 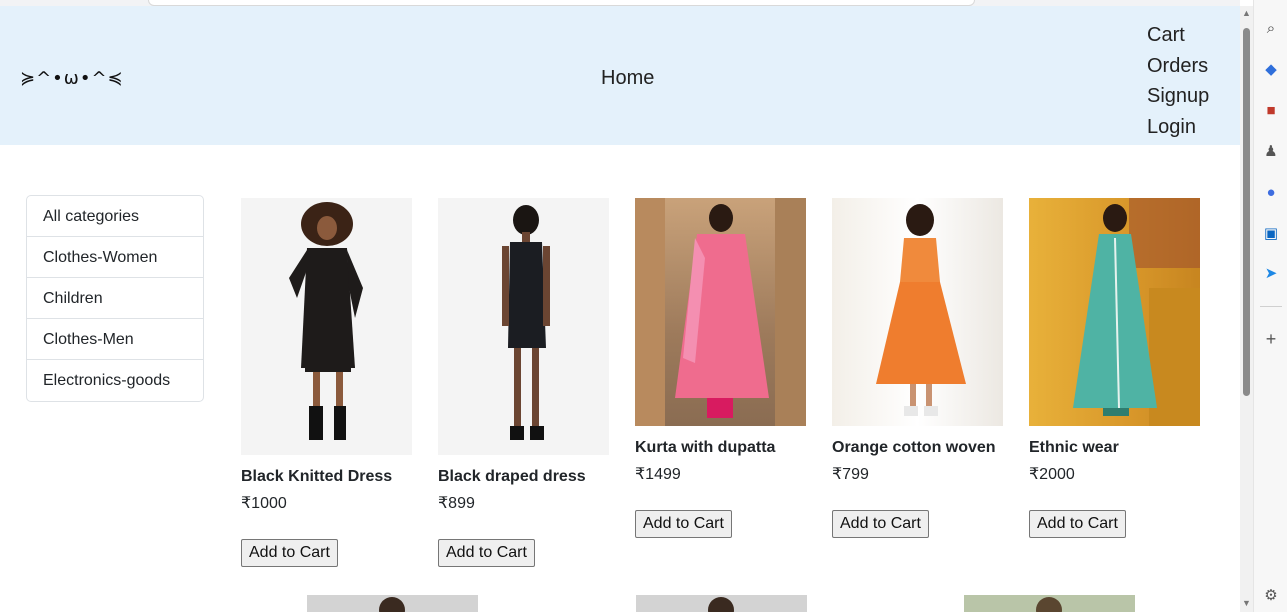 I want to click on nav-links: Cart Orders Signup Login, so click(x=1178, y=81).